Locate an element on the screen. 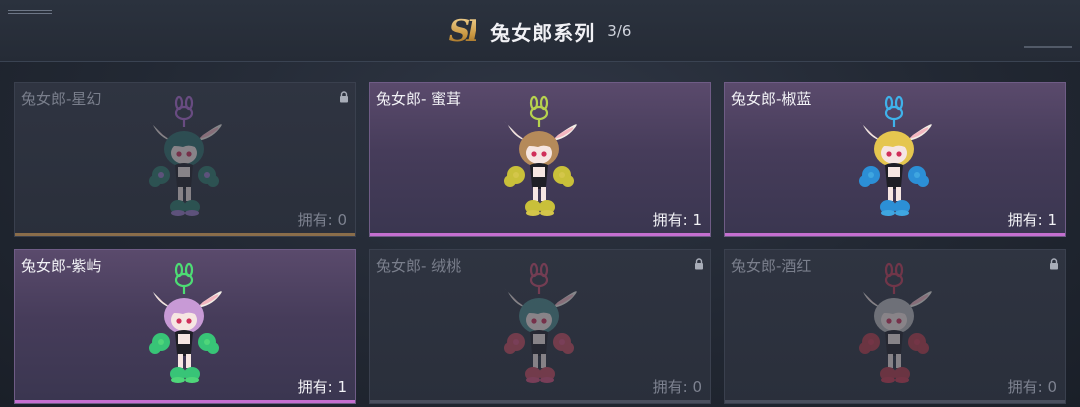  item-card: 兔女郎- 绒桃 拥有: 0 is located at coordinates (540, 326).